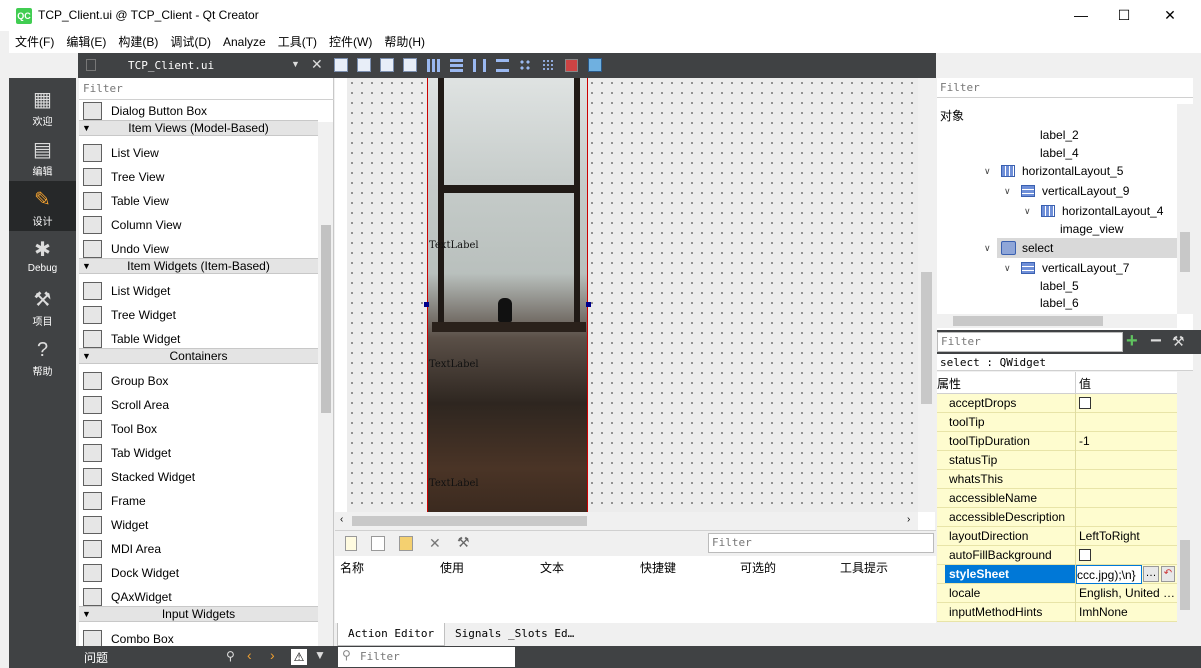 This screenshot has height=668, width=1201. What do you see at coordinates (341, 65) in the screenshot?
I see `edit-widgets-icon` at bounding box center [341, 65].